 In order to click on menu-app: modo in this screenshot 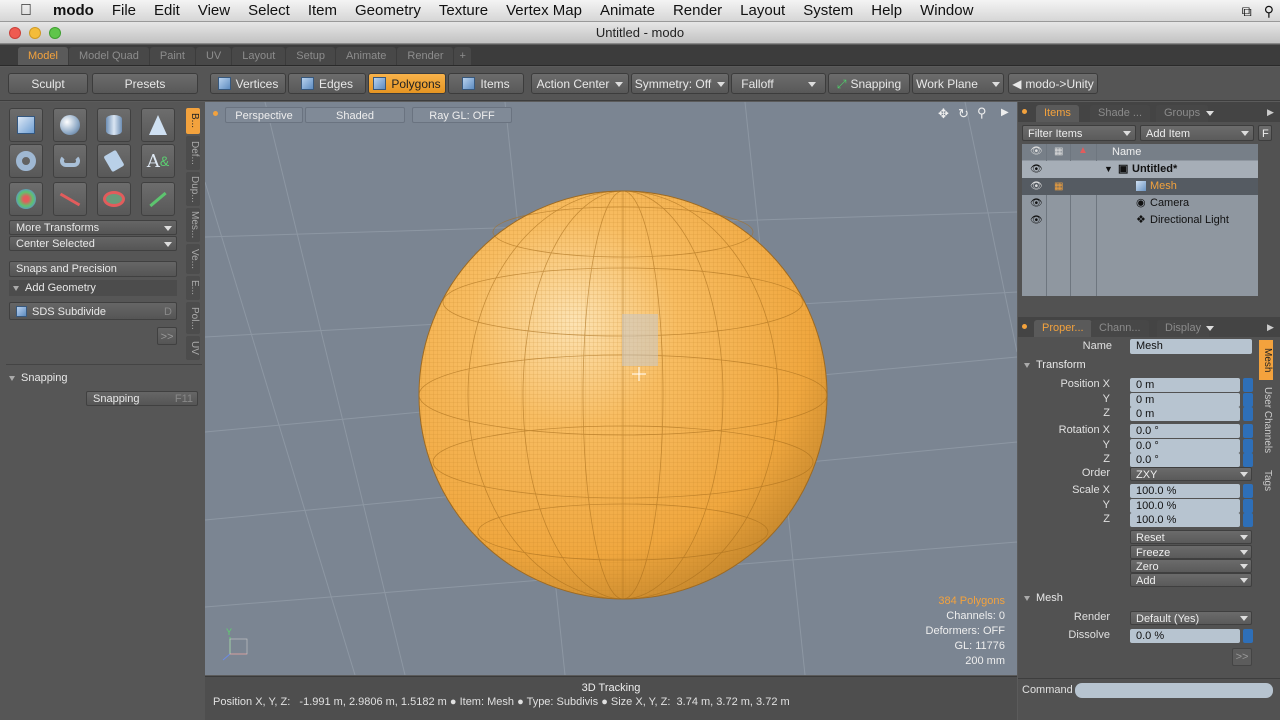, I will do `click(73, 11)`.